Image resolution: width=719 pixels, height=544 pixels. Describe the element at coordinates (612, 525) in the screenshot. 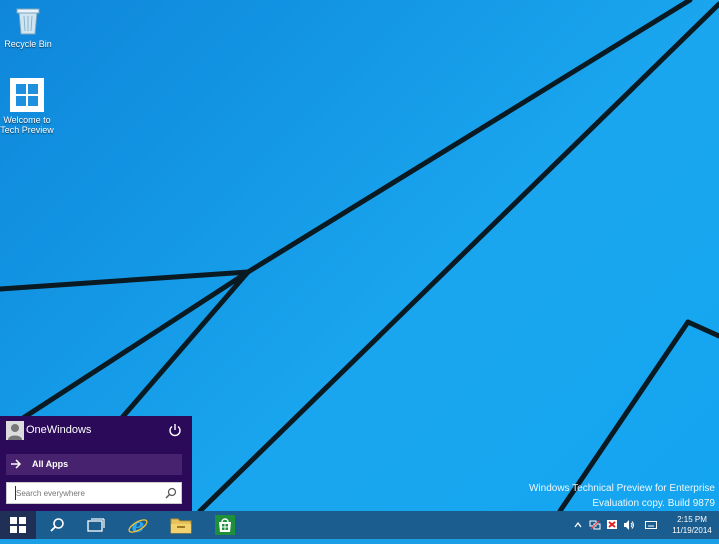

I see `action-center-flag-icon` at that location.